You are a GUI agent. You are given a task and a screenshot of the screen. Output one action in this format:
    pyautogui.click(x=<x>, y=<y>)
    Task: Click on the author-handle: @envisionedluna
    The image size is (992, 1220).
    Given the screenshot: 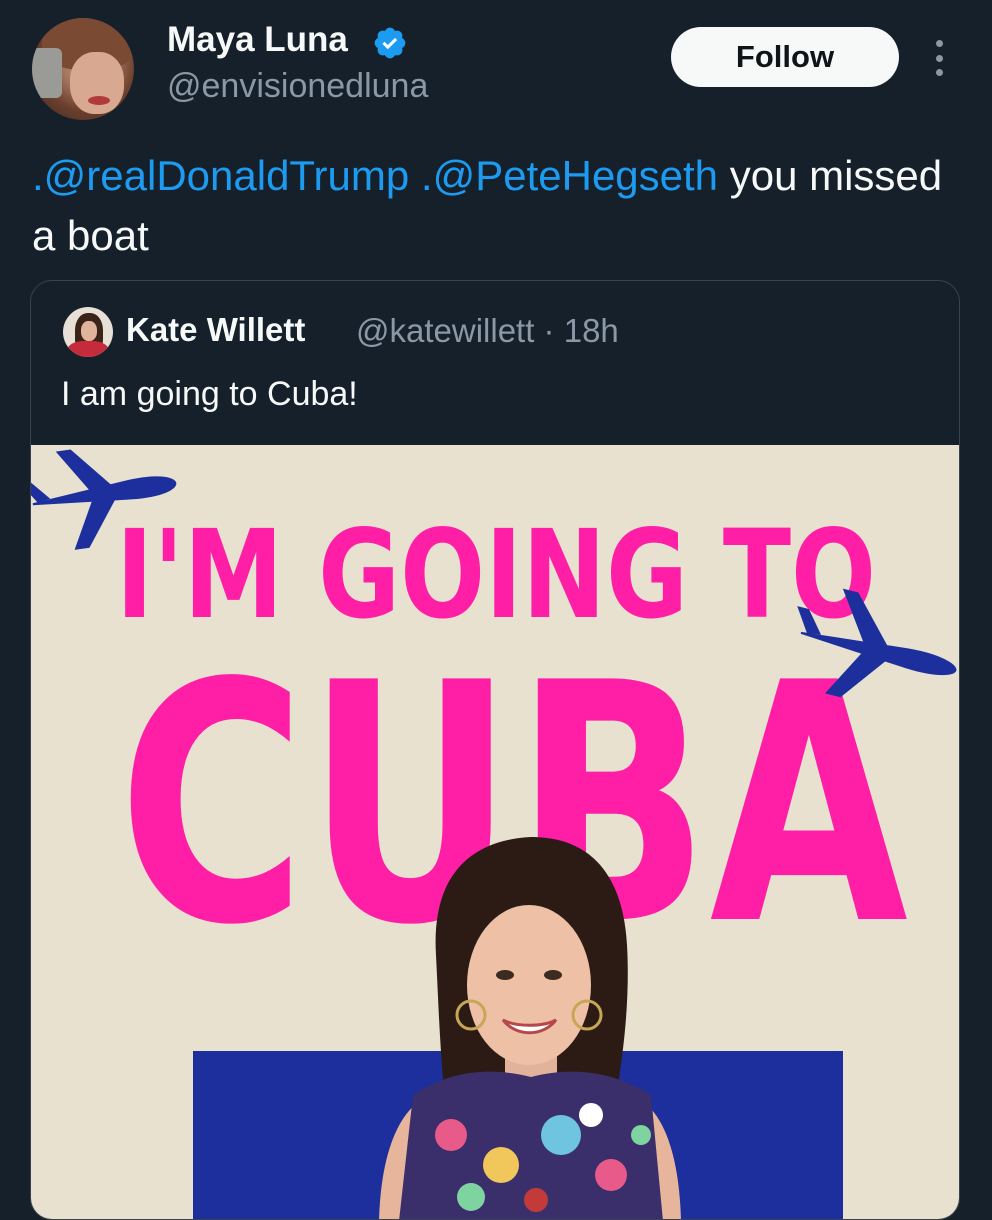 What is the action you would take?
    pyautogui.click(x=297, y=86)
    